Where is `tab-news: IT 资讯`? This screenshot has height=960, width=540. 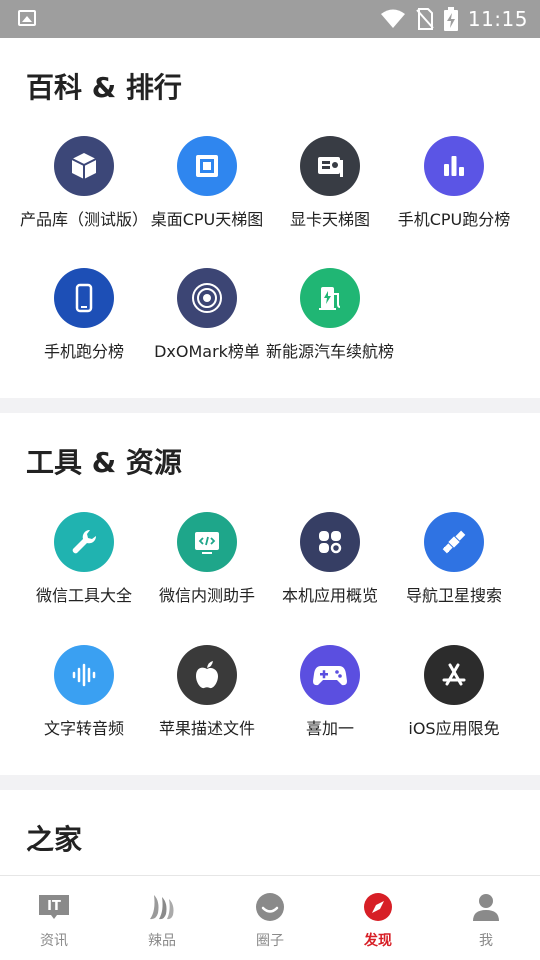 tab-news: IT 资讯 is located at coordinates (54, 918).